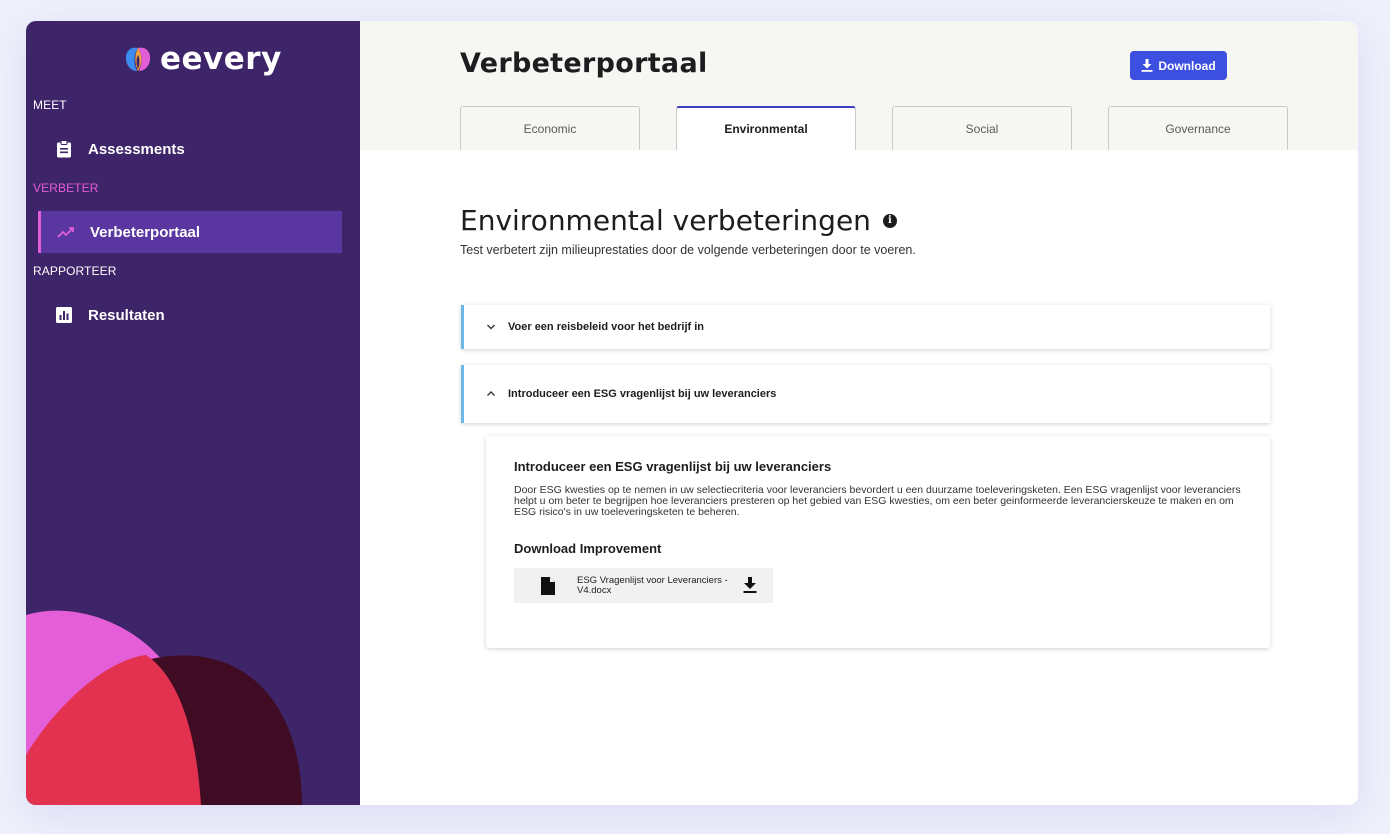 Image resolution: width=1390 pixels, height=834 pixels. Describe the element at coordinates (548, 586) in the screenshot. I see `document-icon` at that location.